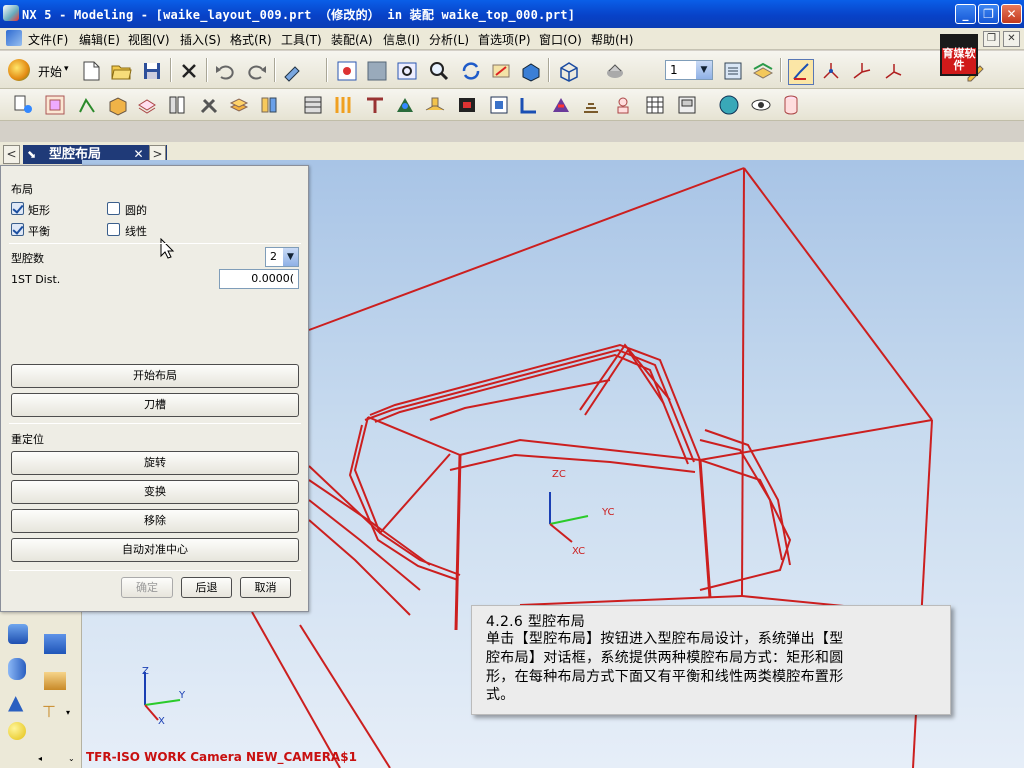 The width and height of the screenshot is (1024, 768). Describe the element at coordinates (55, 681) in the screenshot. I see `roles-icon` at that location.